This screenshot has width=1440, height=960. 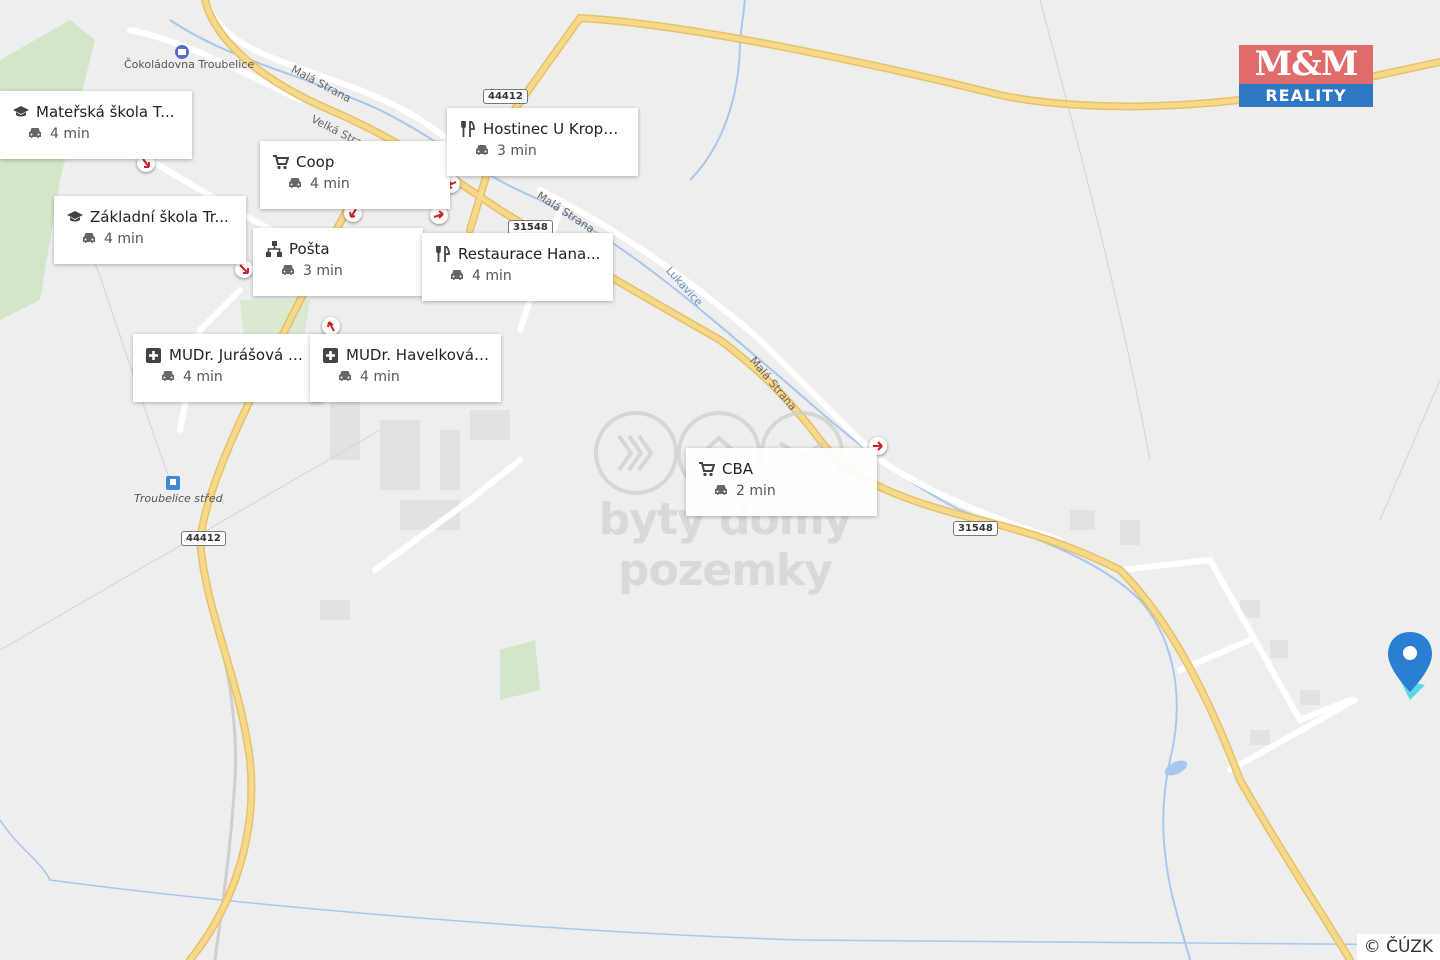 What do you see at coordinates (975, 528) in the screenshot?
I see `road-shield: 31548` at bounding box center [975, 528].